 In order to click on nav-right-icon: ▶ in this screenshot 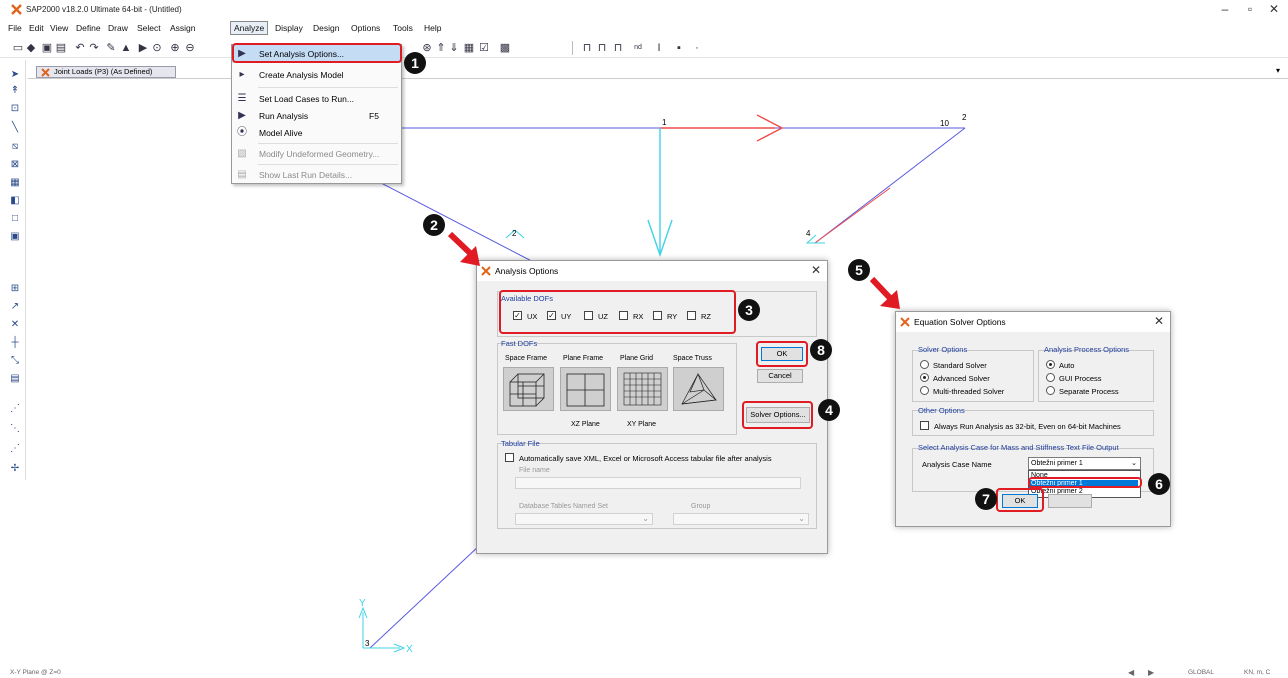, I will do `click(1151, 672)`.